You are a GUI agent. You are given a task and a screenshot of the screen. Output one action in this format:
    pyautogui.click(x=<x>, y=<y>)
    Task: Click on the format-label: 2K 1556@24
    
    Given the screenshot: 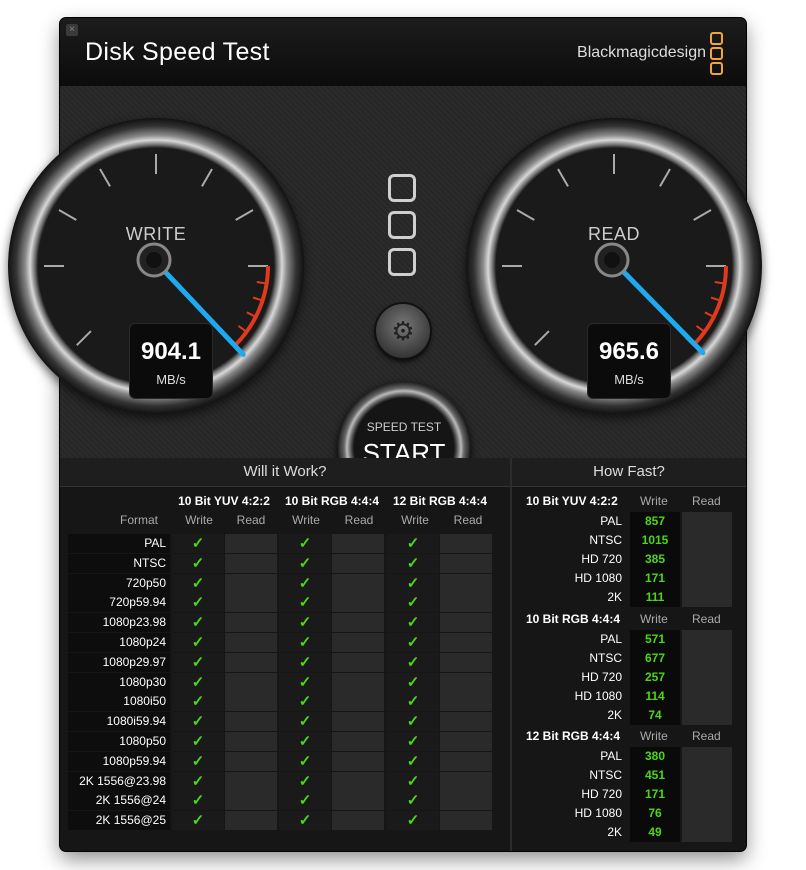 What is the action you would take?
    pyautogui.click(x=119, y=801)
    